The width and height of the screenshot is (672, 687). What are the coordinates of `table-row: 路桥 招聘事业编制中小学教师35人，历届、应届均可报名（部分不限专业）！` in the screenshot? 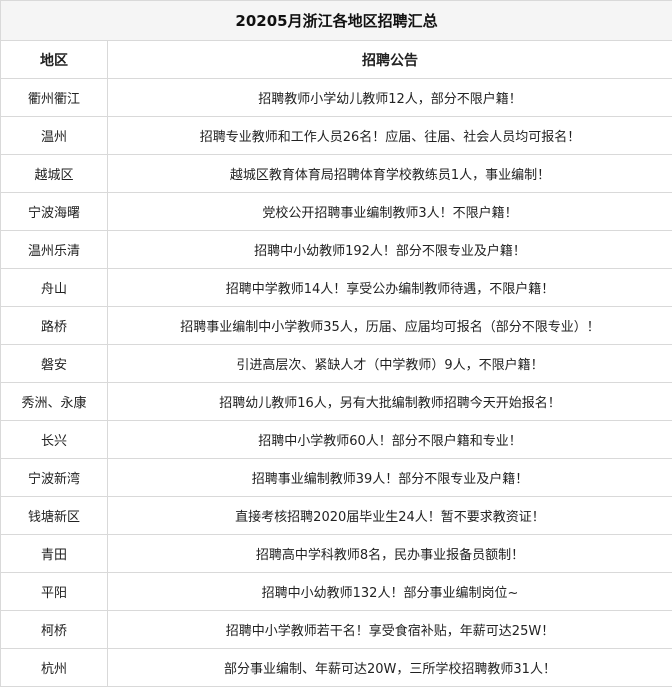 It's located at (336, 325).